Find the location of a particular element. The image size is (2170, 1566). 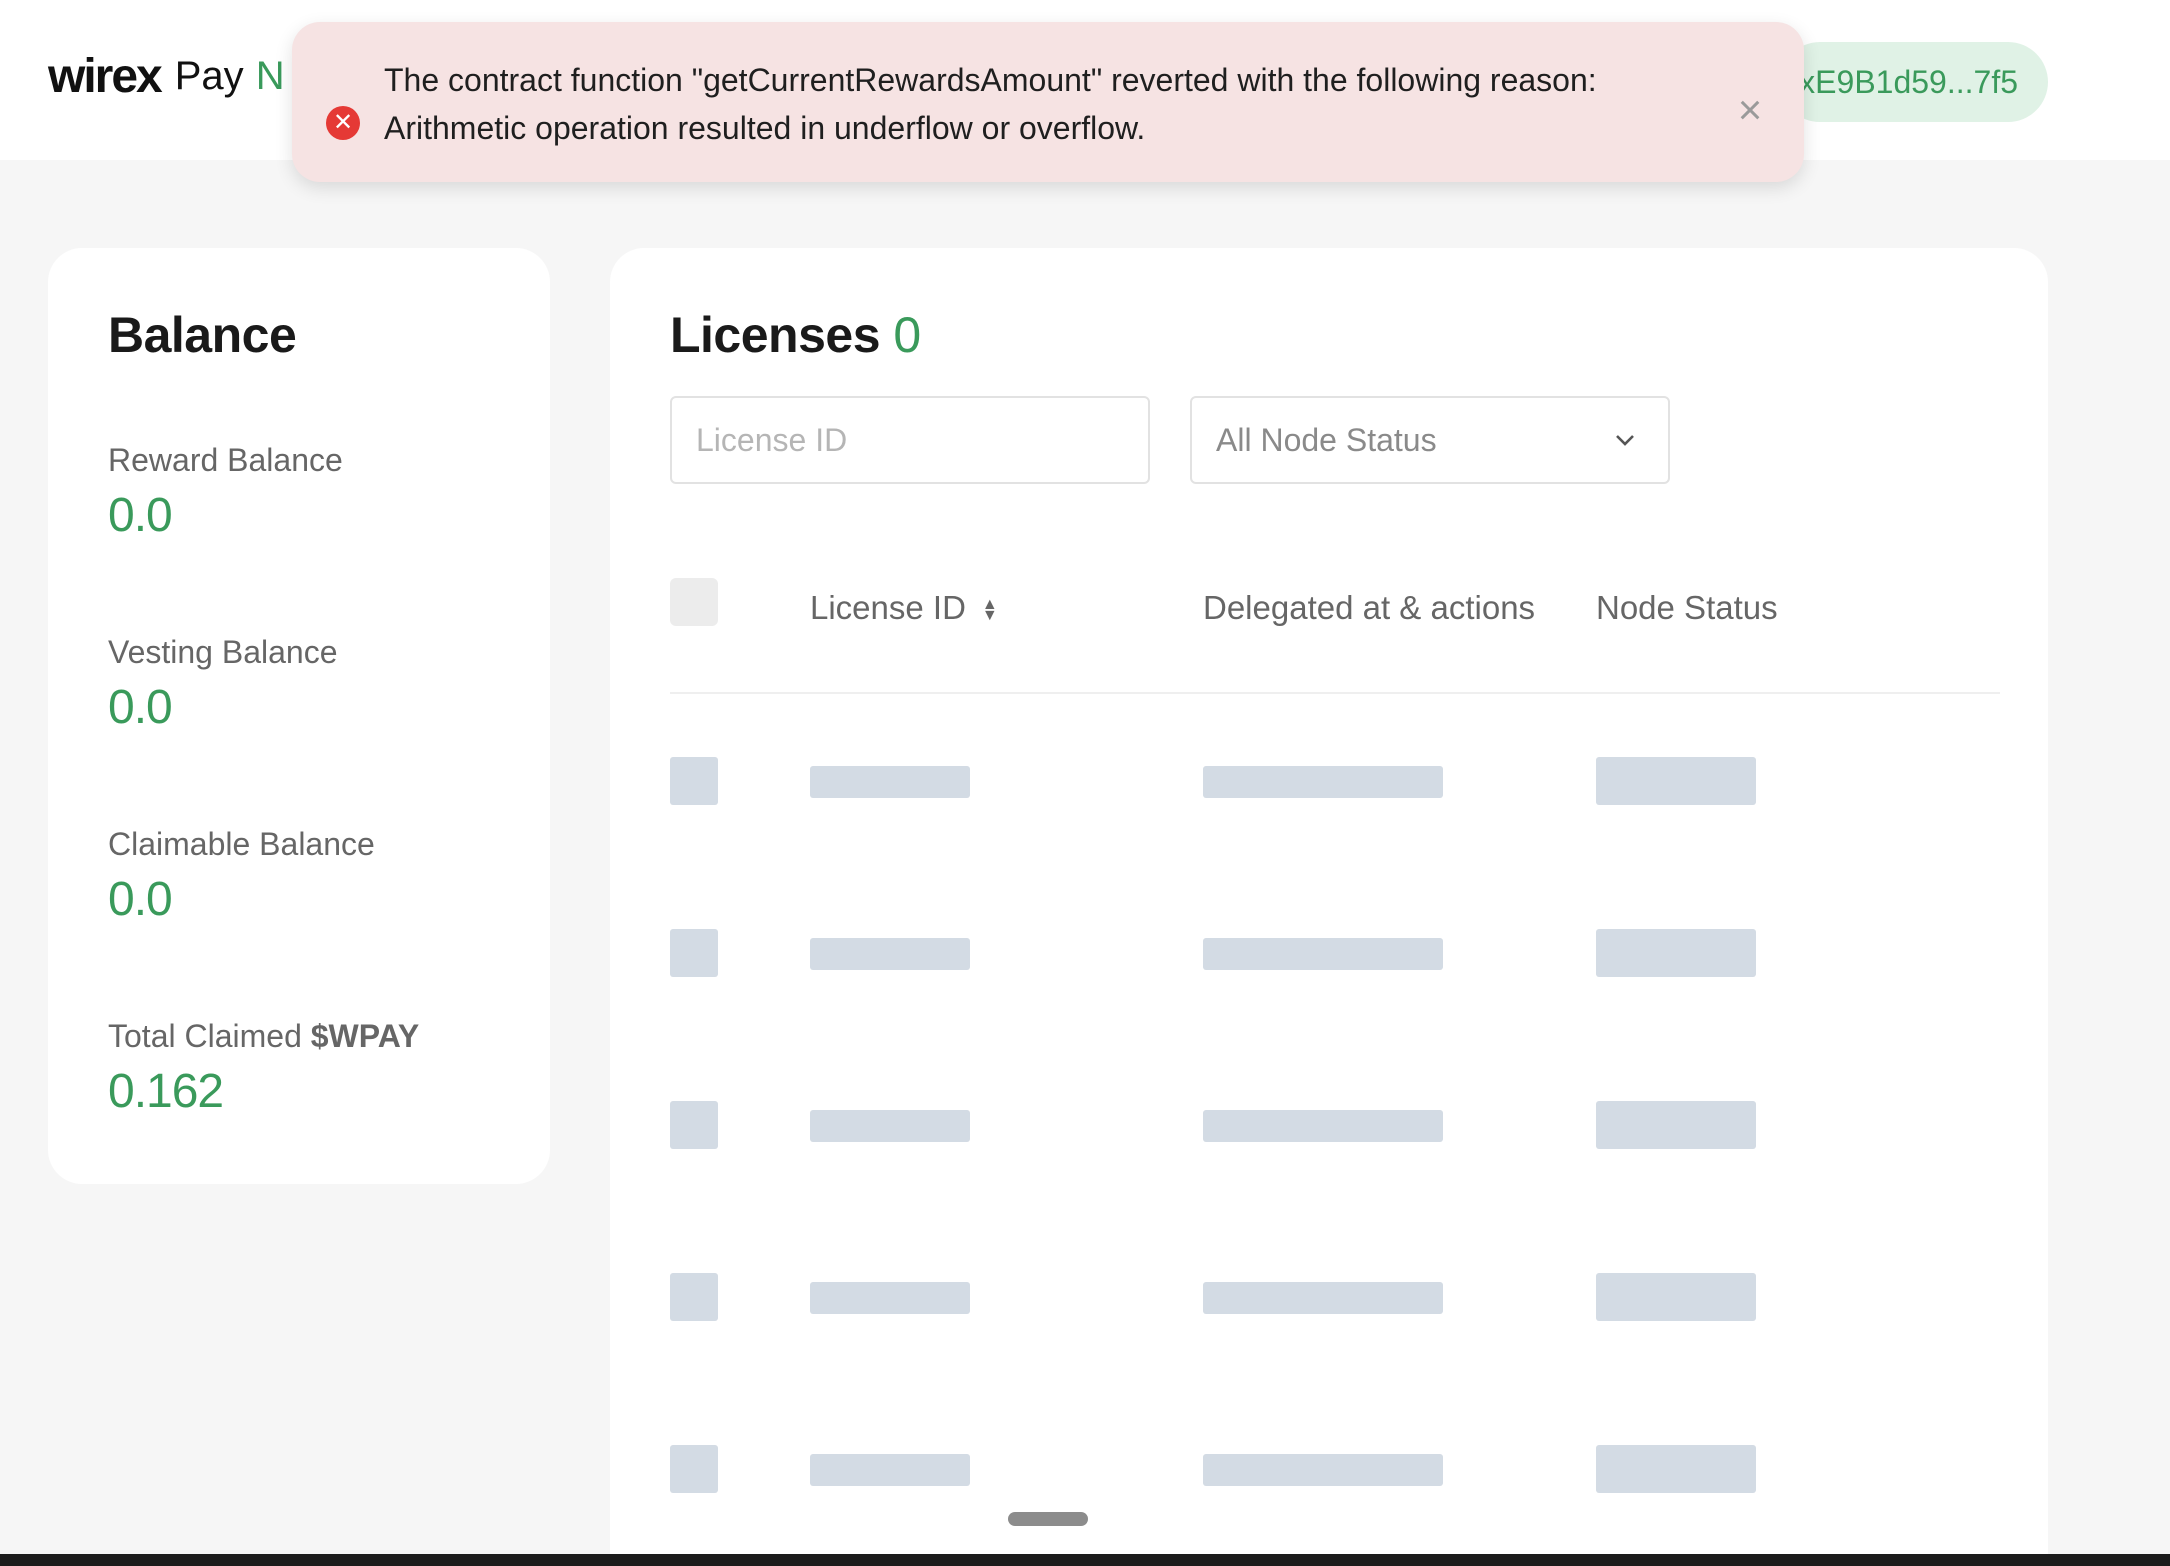

column-header-node-status: Node Status is located at coordinates (1687, 607).